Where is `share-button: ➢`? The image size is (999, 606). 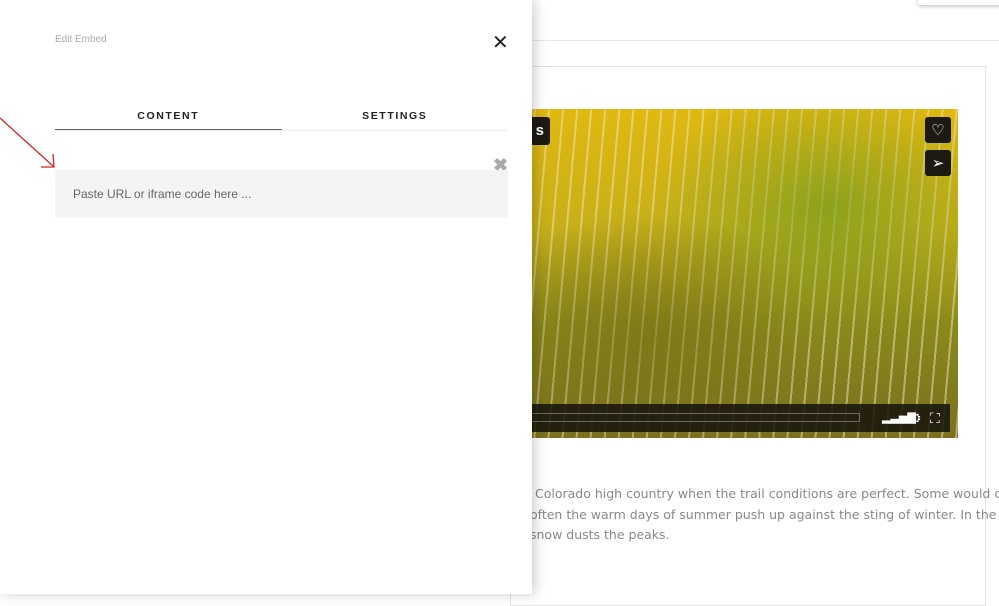
share-button: ➢ is located at coordinates (938, 163).